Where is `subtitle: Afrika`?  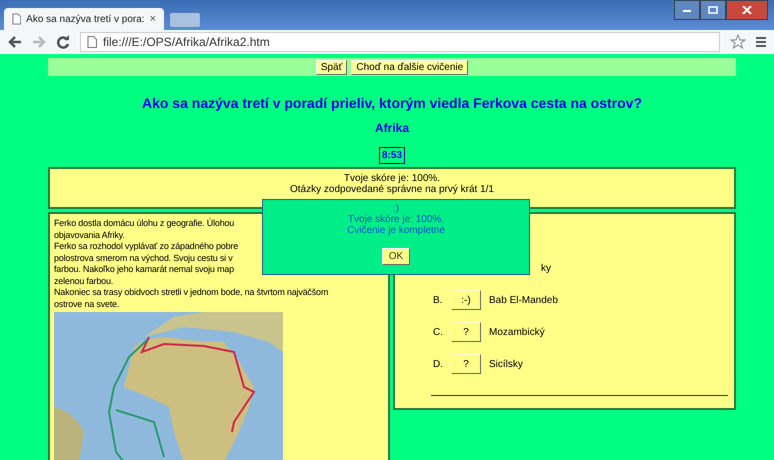
subtitle: Afrika is located at coordinates (392, 128).